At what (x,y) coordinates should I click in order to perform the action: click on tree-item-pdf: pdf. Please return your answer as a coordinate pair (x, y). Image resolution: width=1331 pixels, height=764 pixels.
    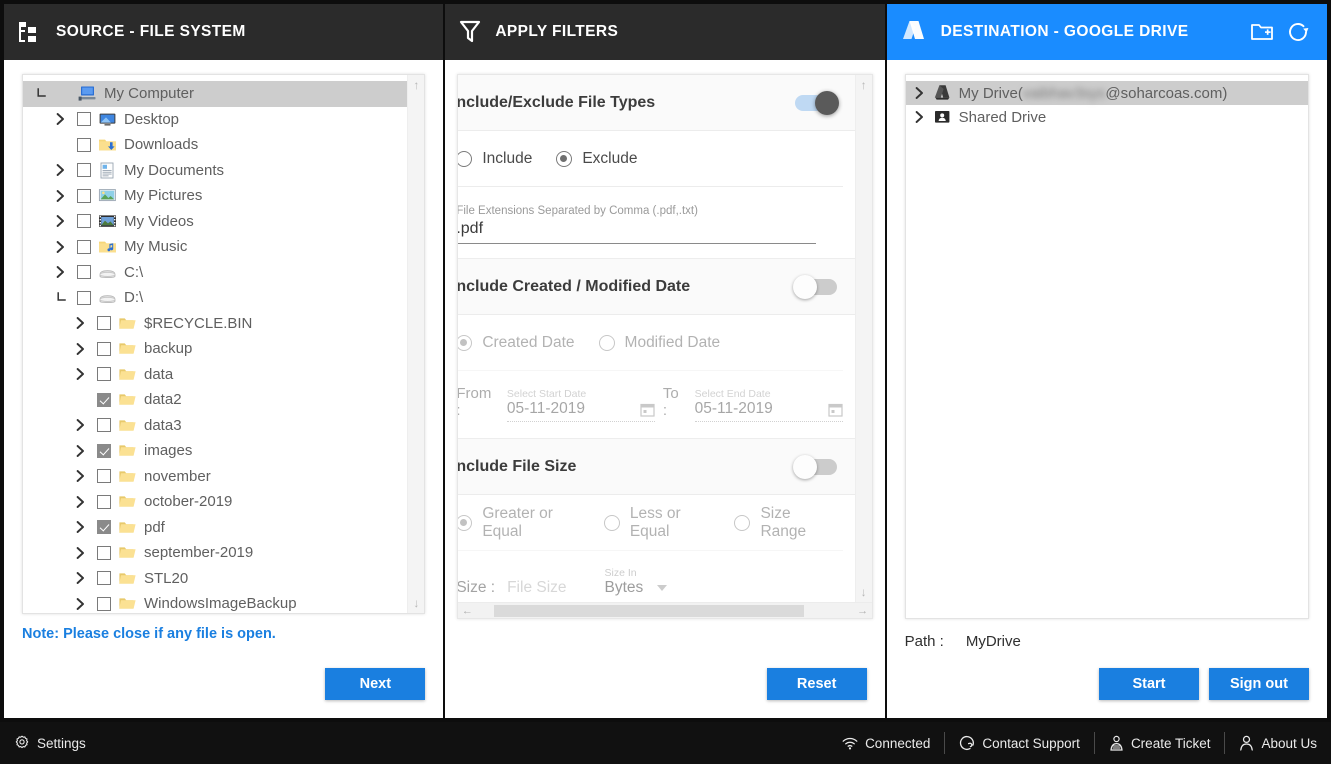
    Looking at the image, I should click on (215, 528).